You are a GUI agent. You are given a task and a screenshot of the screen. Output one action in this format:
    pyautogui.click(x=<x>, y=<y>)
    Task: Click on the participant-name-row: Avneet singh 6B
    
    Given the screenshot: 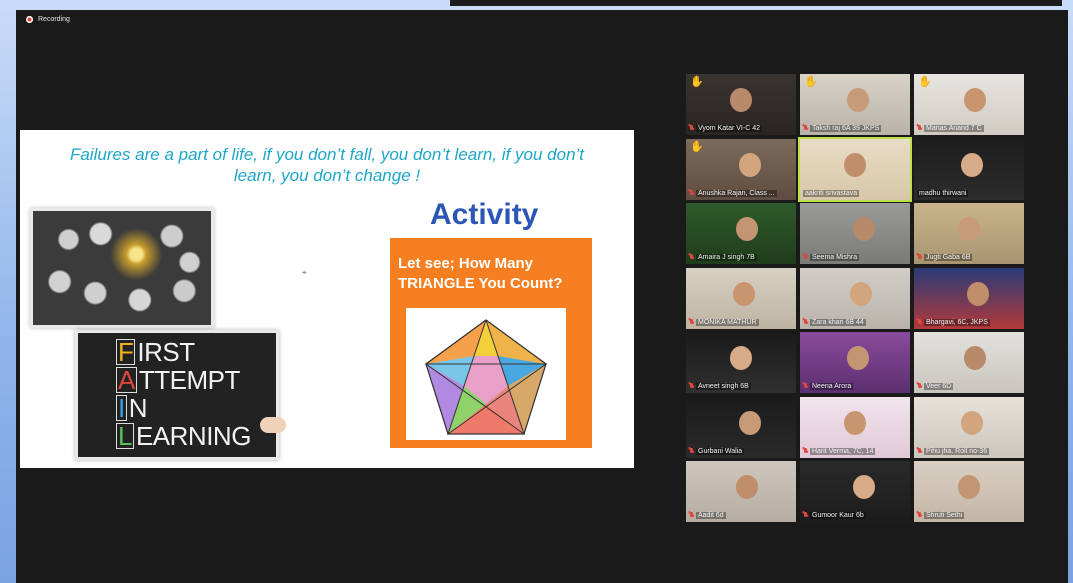 What is the action you would take?
    pyautogui.click(x=720, y=386)
    